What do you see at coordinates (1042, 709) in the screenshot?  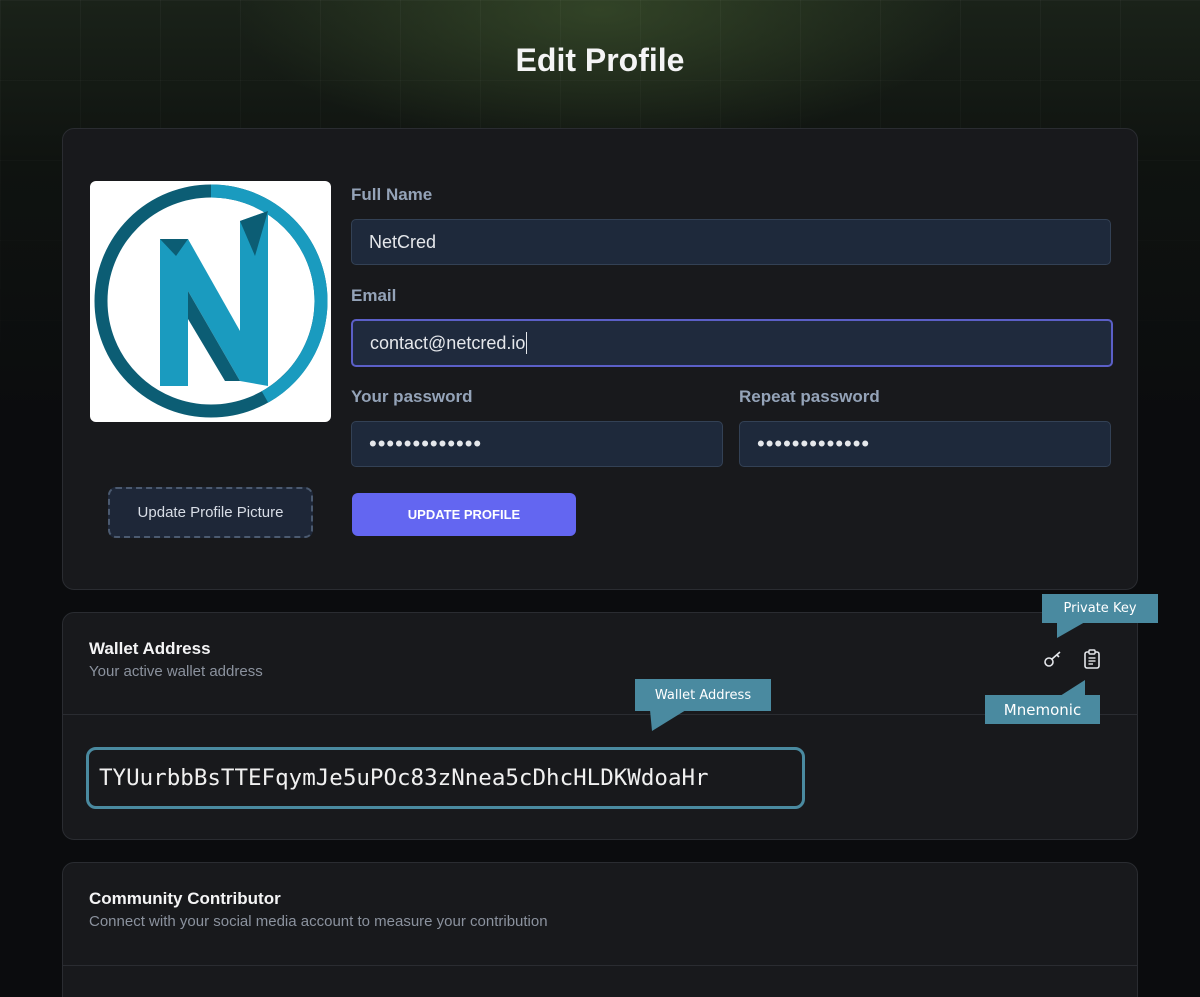 I see `mnemonic-callout: Mnemonic` at bounding box center [1042, 709].